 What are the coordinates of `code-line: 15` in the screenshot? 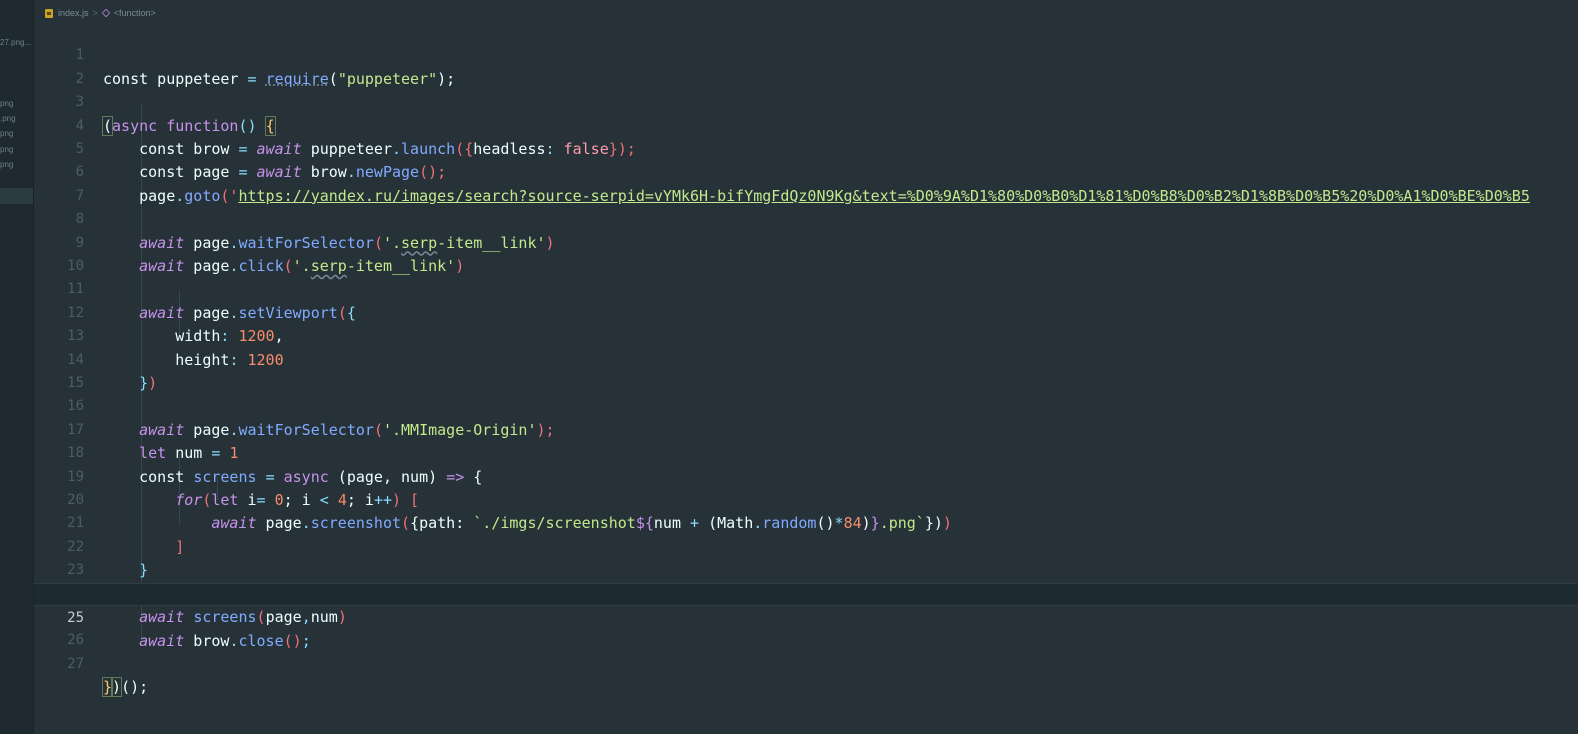 It's located at (806, 370).